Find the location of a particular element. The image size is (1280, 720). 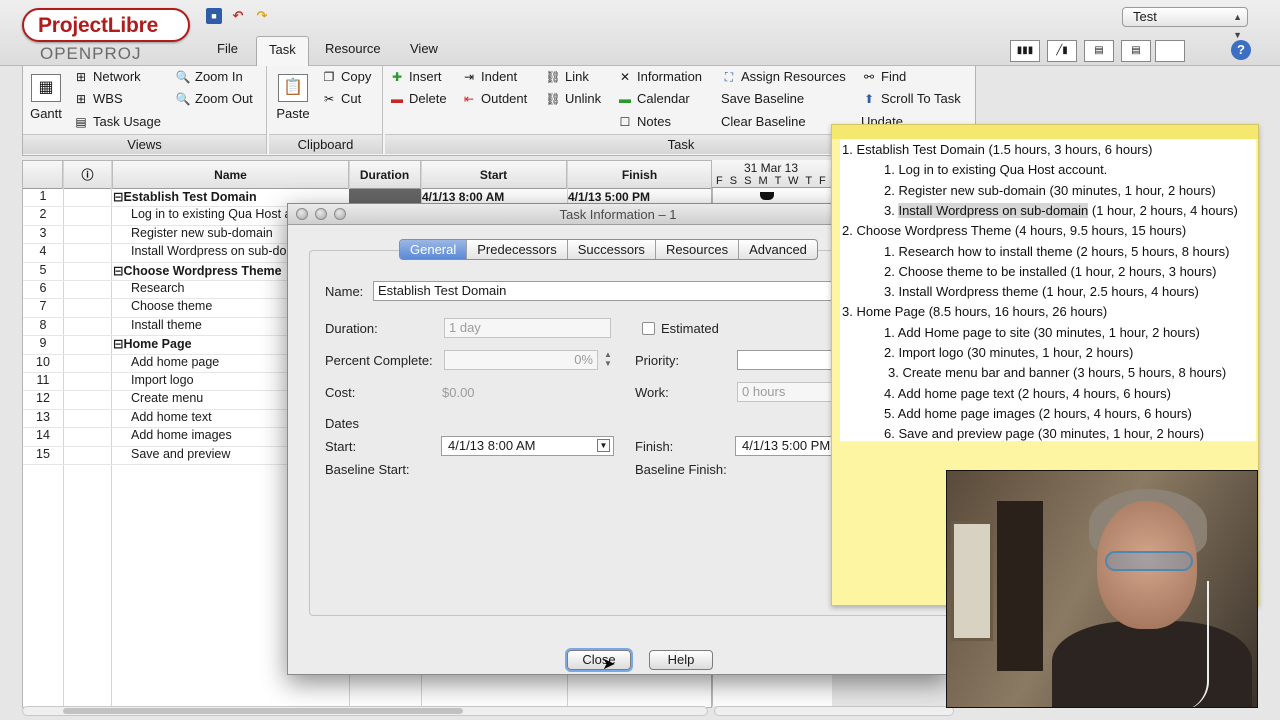

information-button: ✕ Information is located at coordinates (659, 77).